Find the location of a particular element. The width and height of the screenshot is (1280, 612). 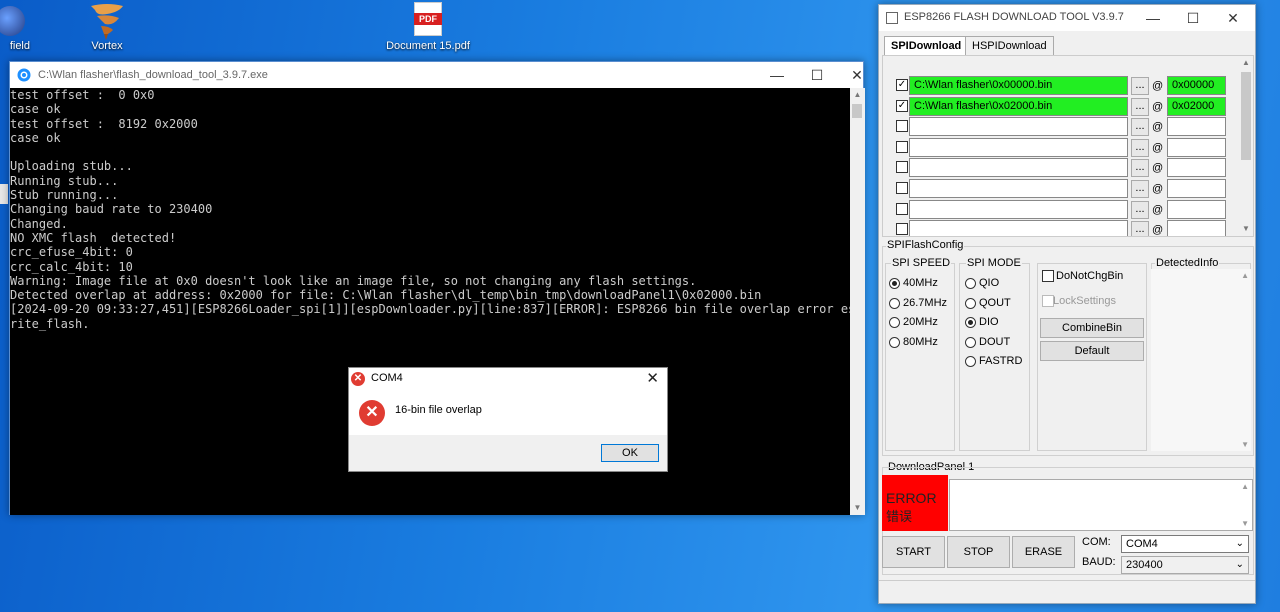

erase-button: ERASE is located at coordinates (1043, 552).